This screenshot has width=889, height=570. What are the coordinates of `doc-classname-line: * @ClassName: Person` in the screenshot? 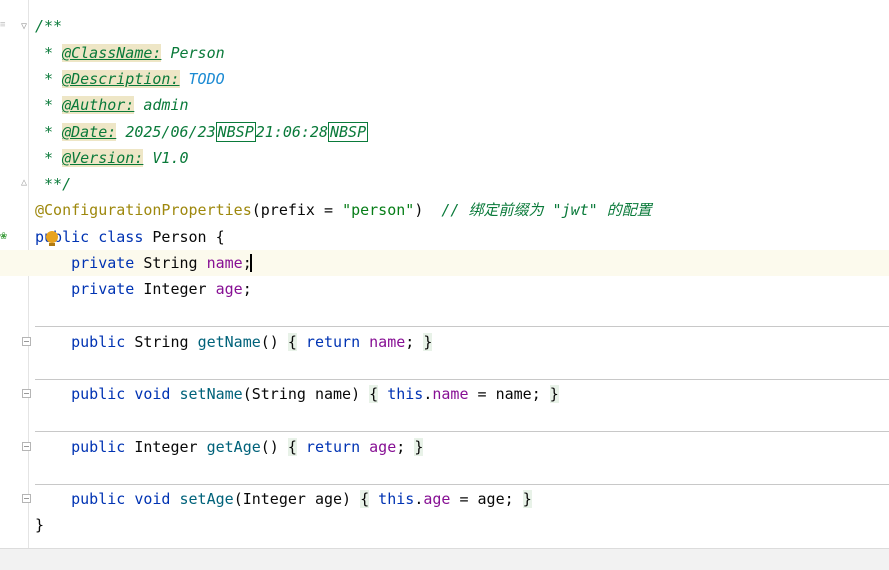 It's located at (130, 53).